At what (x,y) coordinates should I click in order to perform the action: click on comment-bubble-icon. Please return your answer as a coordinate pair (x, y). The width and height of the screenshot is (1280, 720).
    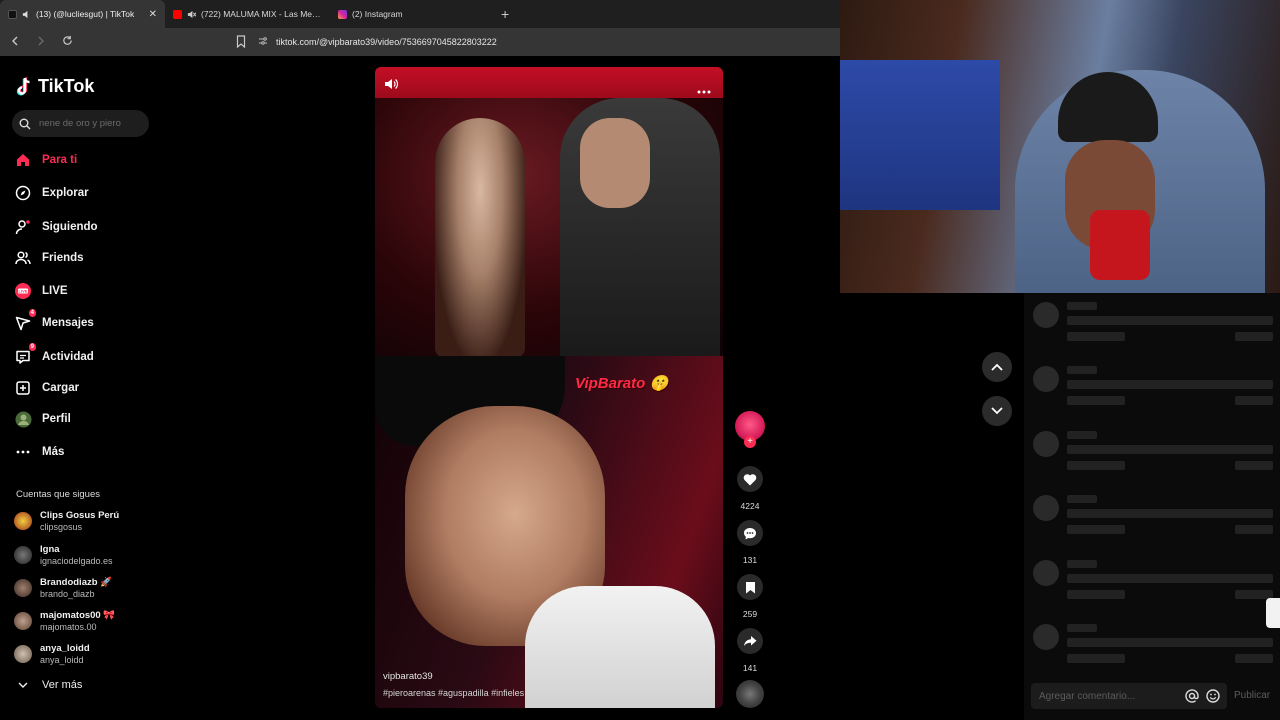
    Looking at the image, I should click on (750, 533).